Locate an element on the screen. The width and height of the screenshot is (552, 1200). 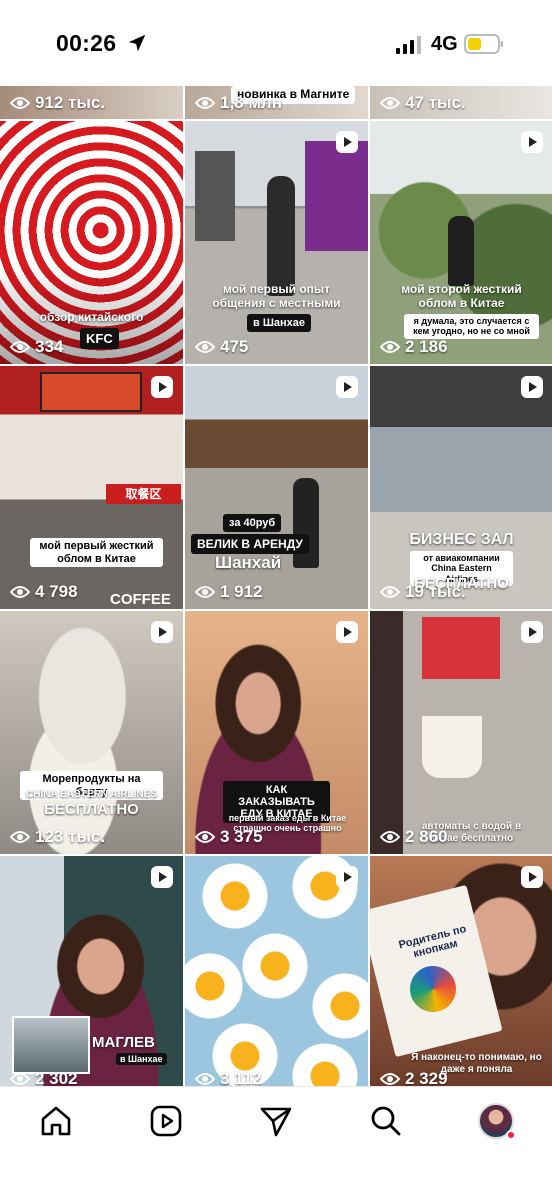
view-count: 2 329 is located at coordinates (426, 1077).